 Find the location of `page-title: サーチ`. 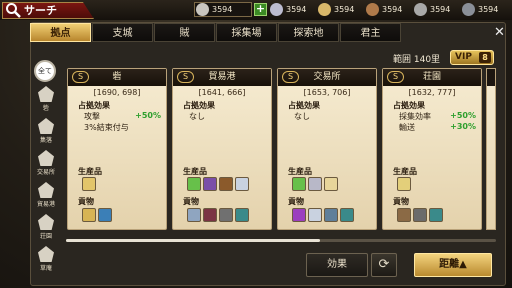

page-title: サーチ is located at coordinates (40, 10).